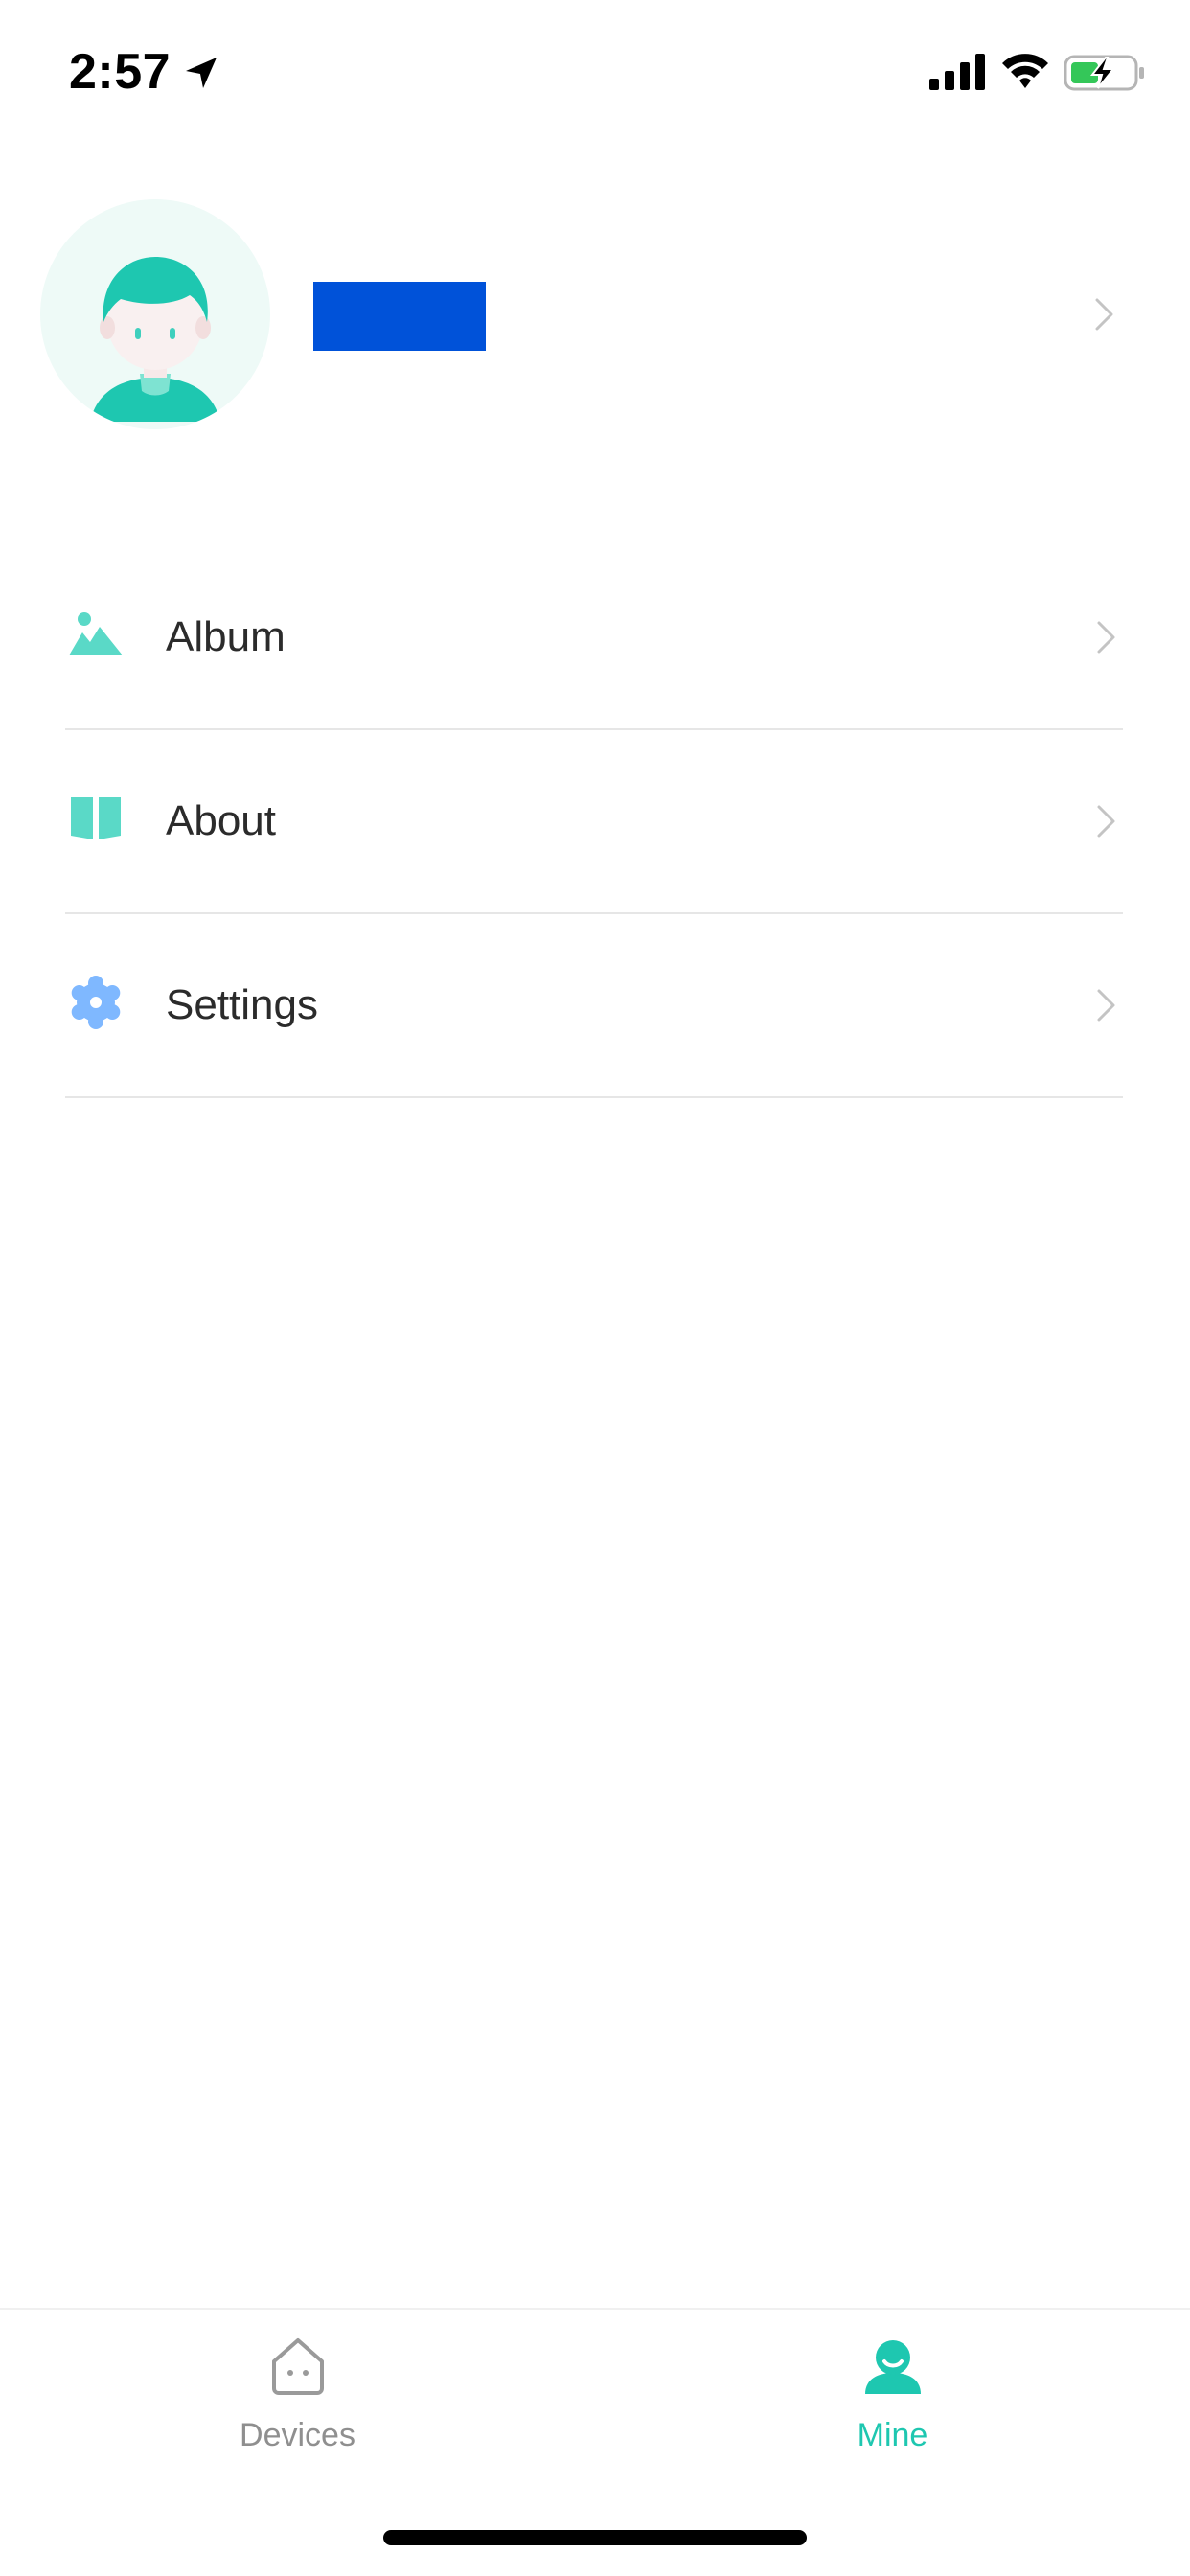 Image resolution: width=1190 pixels, height=2576 pixels. I want to click on location-arrow-icon, so click(202, 73).